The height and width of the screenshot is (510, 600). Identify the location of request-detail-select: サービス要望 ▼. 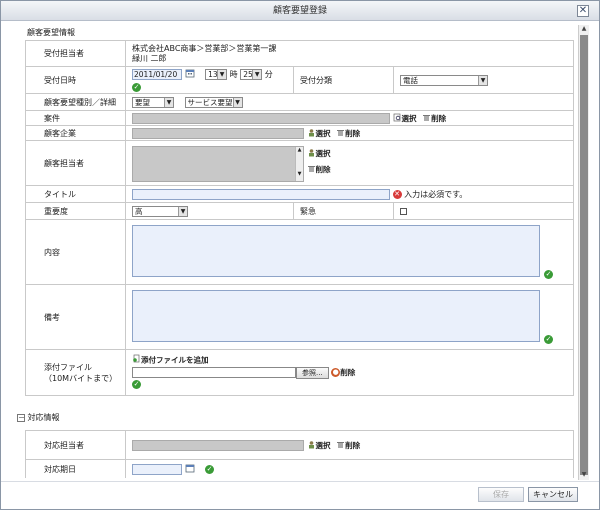
(213, 102).